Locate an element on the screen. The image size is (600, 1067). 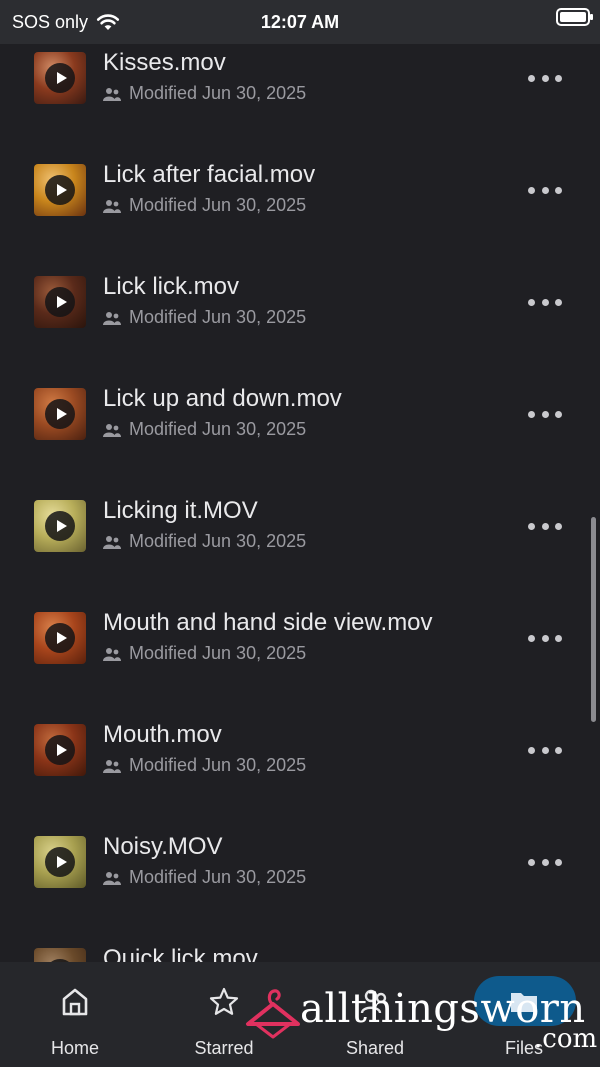
wifi-icon is located at coordinates (108, 22).